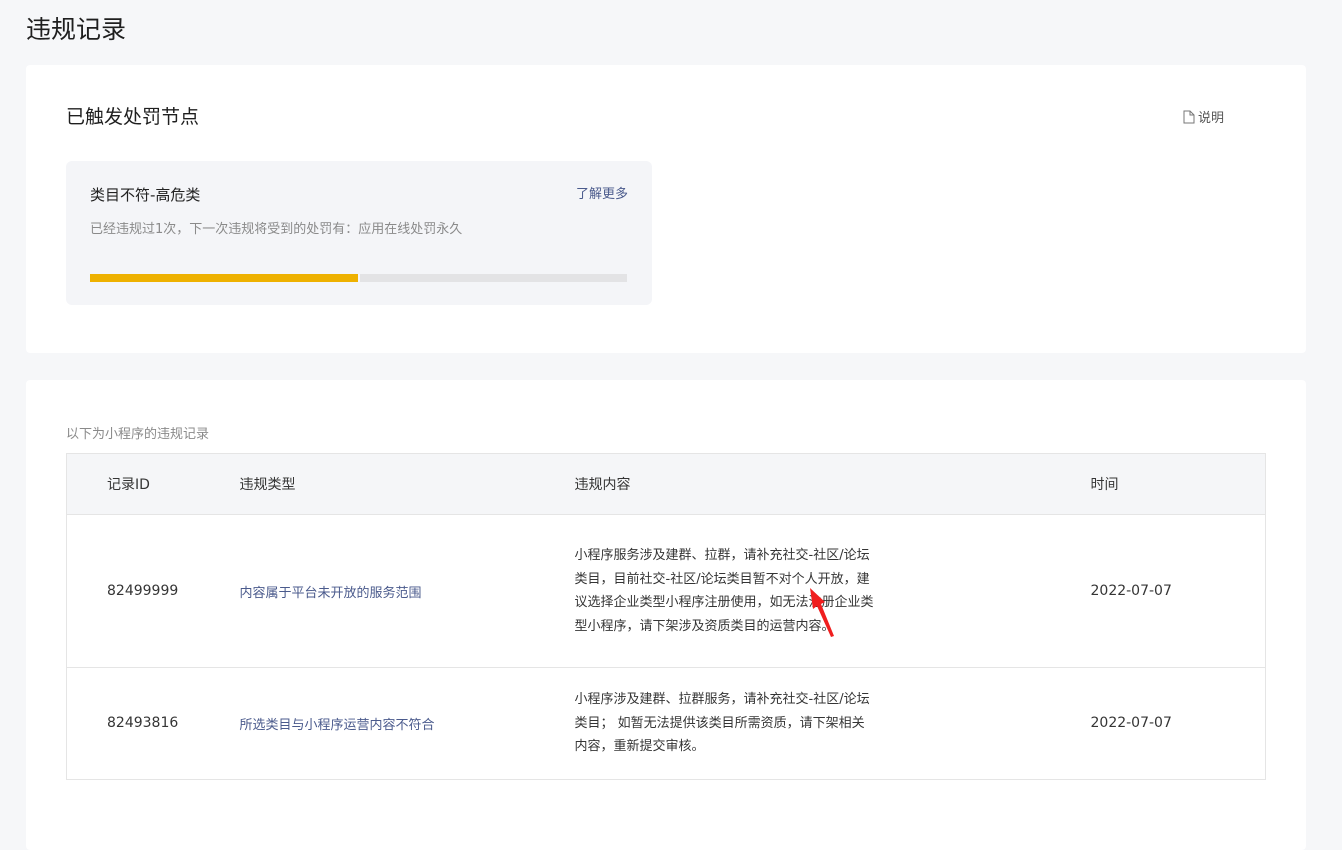 The image size is (1342, 850). Describe the element at coordinates (133, 117) in the screenshot. I see `section-title: 已触发处罚节点` at that location.